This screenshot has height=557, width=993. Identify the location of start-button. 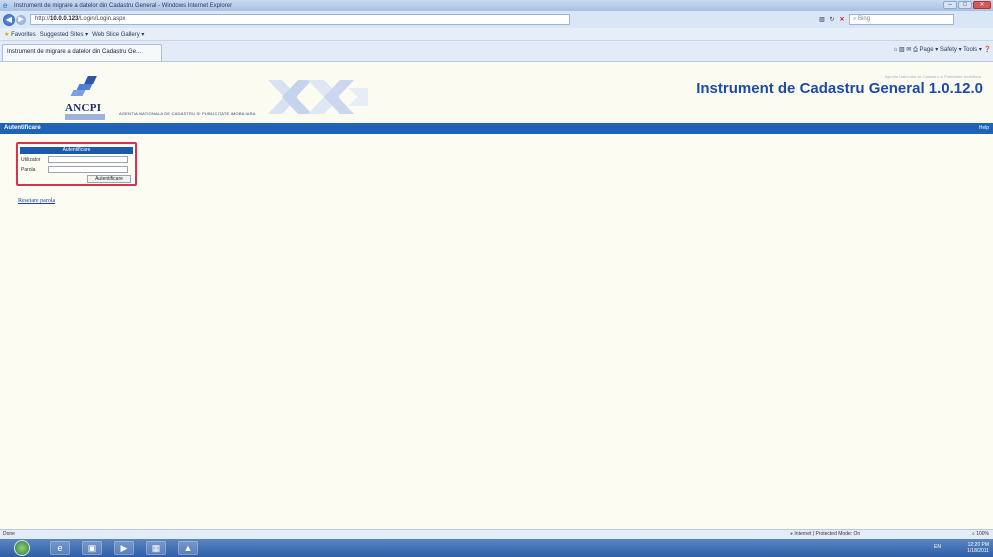
(22, 548).